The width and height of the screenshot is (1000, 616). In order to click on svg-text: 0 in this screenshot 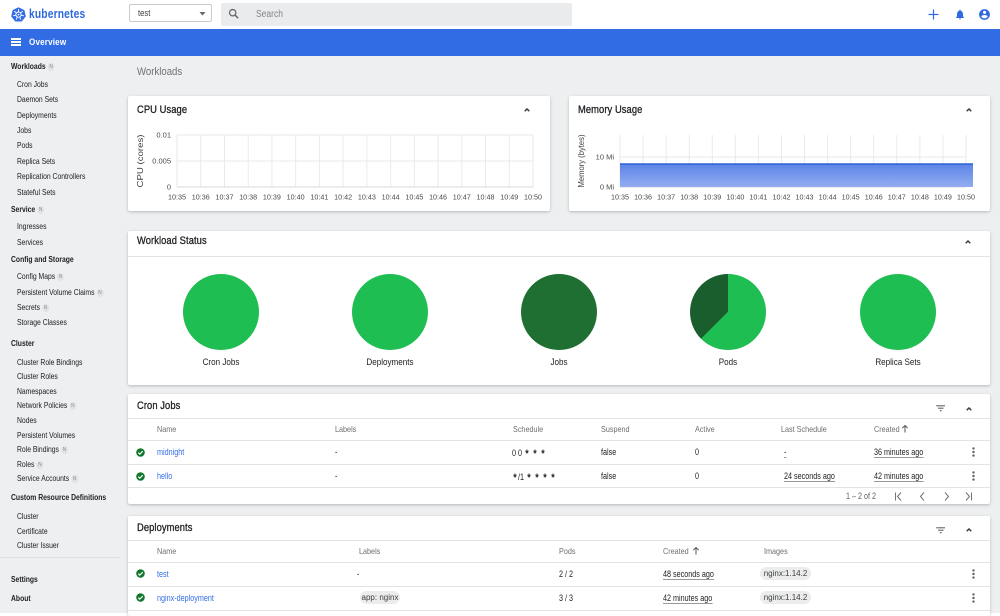, I will do `click(169, 187)`.